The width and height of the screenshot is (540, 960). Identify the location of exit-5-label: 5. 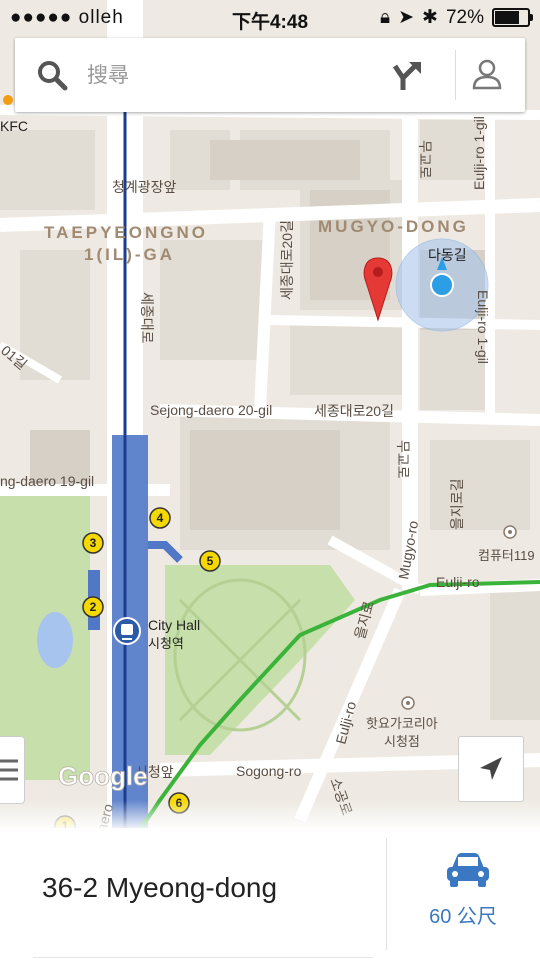
(210, 561).